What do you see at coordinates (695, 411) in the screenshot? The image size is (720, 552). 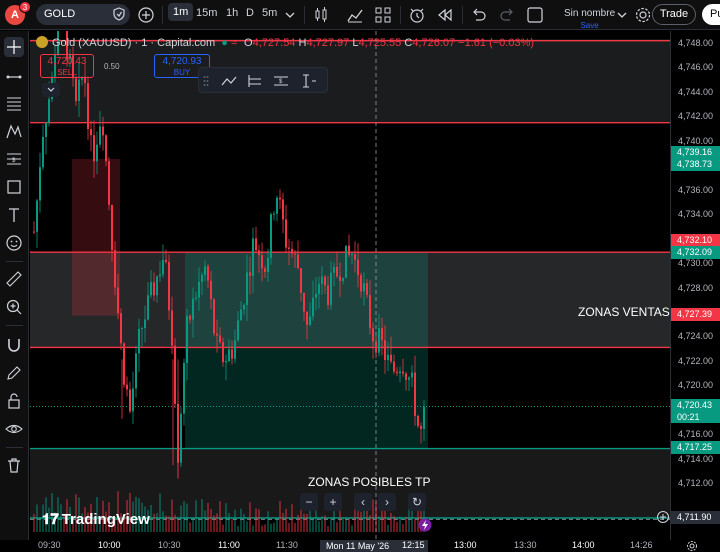 I see `current-price-tag: 4,720.43 00:21` at bounding box center [695, 411].